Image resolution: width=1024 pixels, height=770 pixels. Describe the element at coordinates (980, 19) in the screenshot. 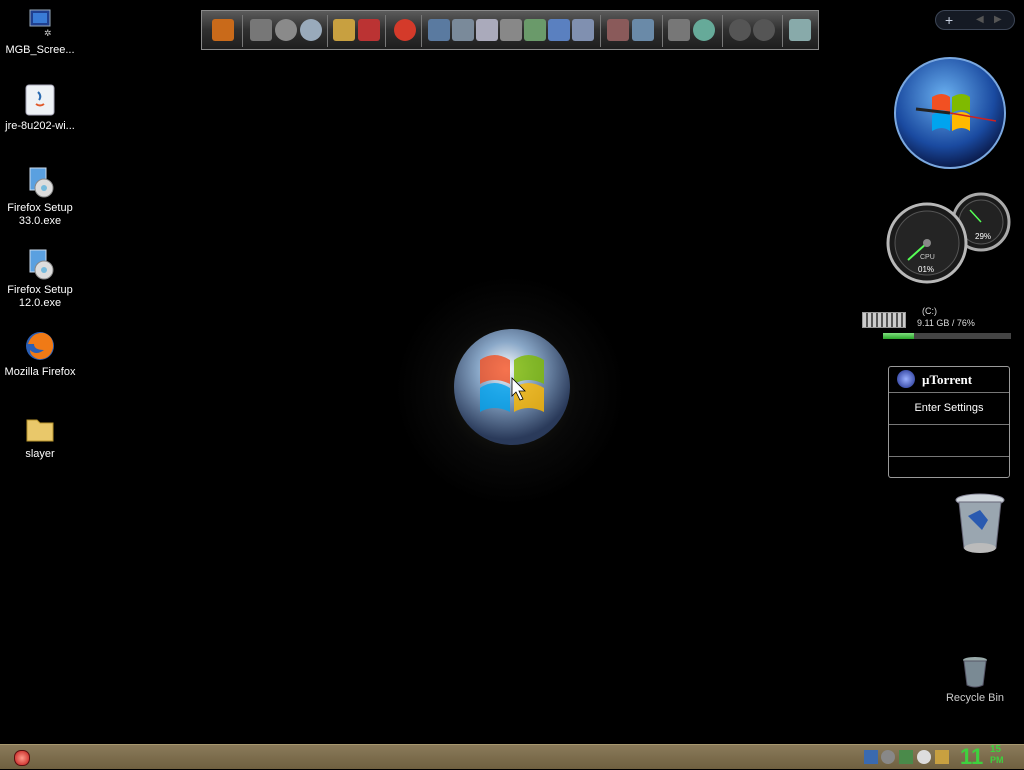

I see `prev-desktop-icon: ◀` at that location.